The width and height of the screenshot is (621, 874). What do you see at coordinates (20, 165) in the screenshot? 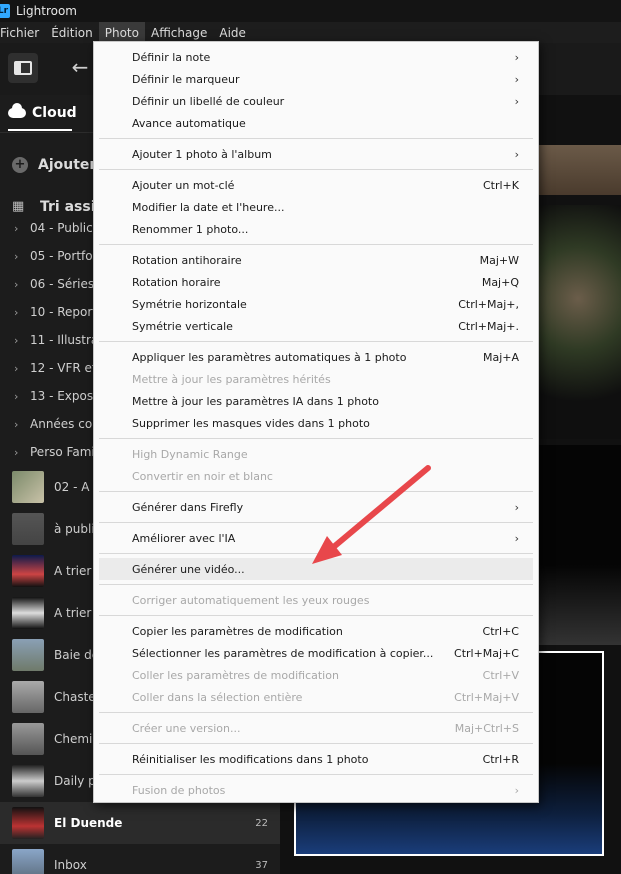
I see `plus-icon: +` at bounding box center [20, 165].